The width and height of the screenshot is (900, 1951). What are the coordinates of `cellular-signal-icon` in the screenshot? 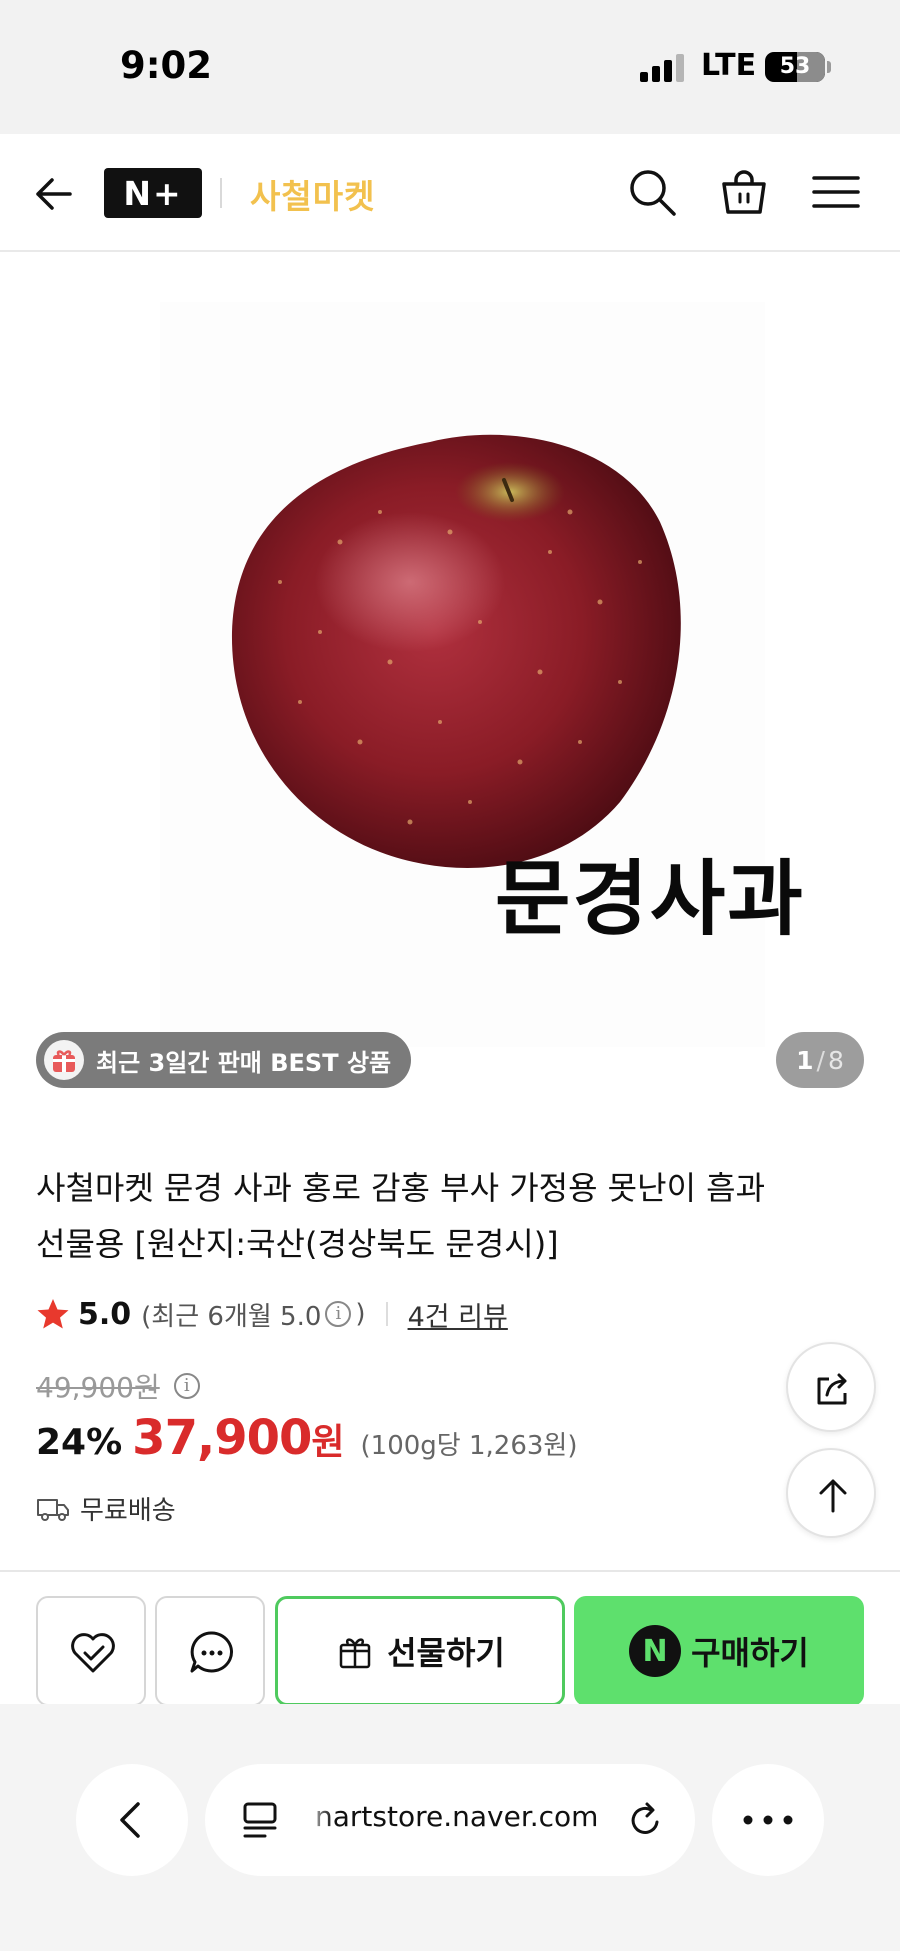 It's located at (662, 68).